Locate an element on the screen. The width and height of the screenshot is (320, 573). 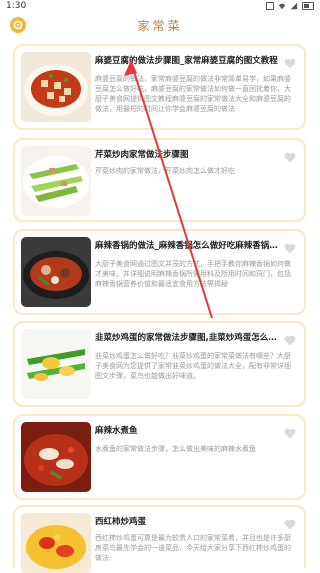
status-icons is located at coordinates (290, 6).